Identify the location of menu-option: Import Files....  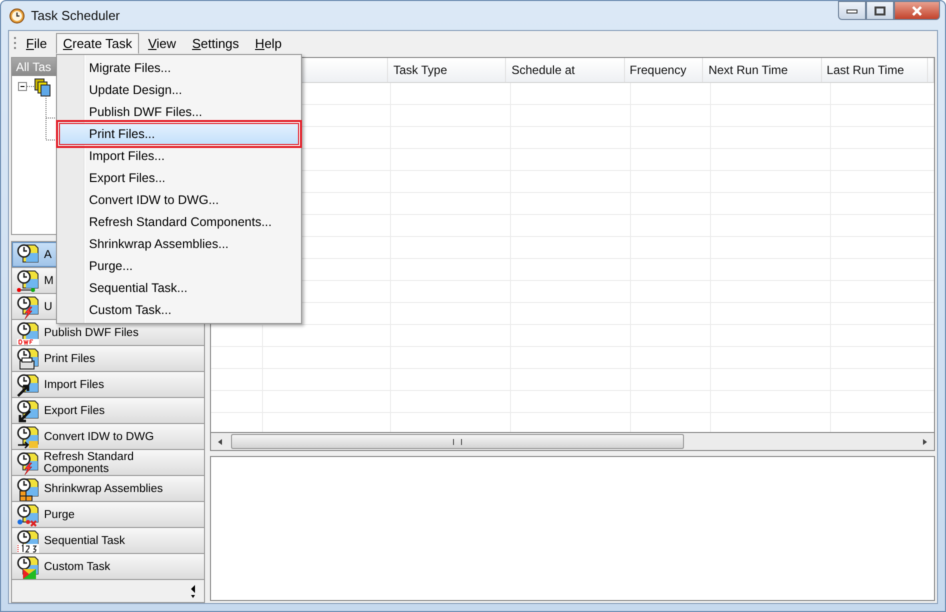
(179, 156).